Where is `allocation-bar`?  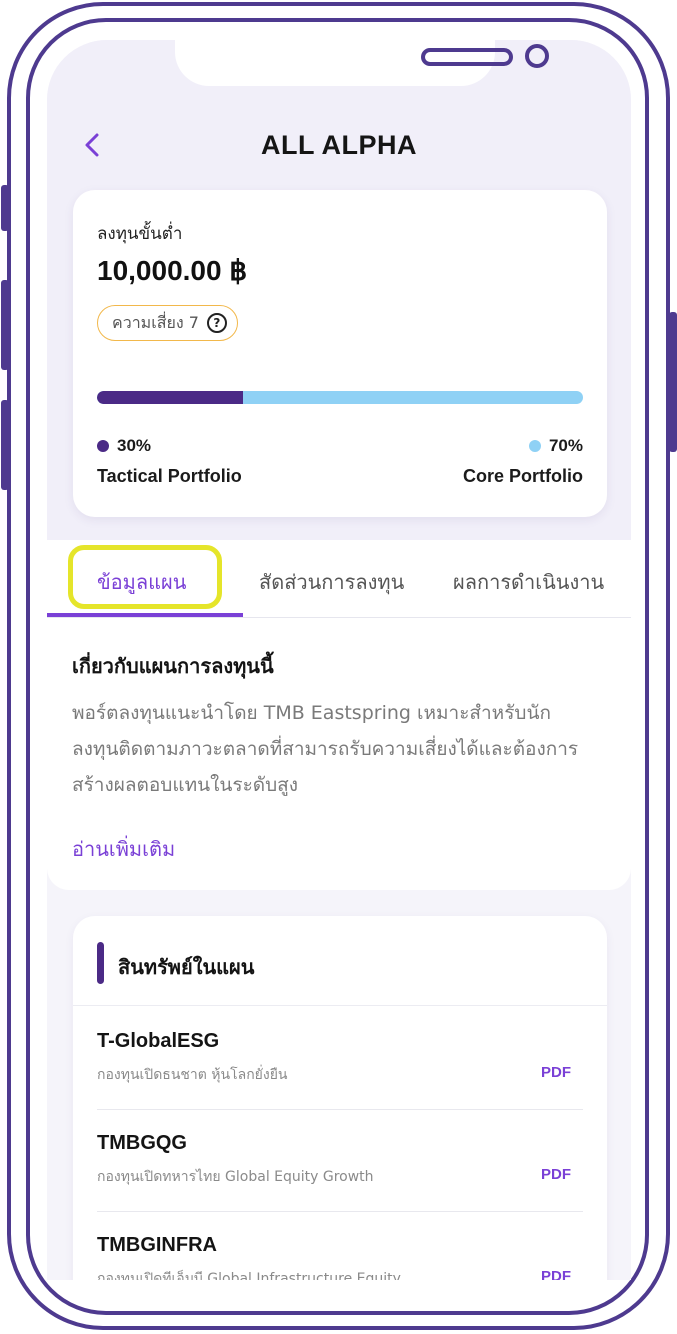
allocation-bar is located at coordinates (340, 397).